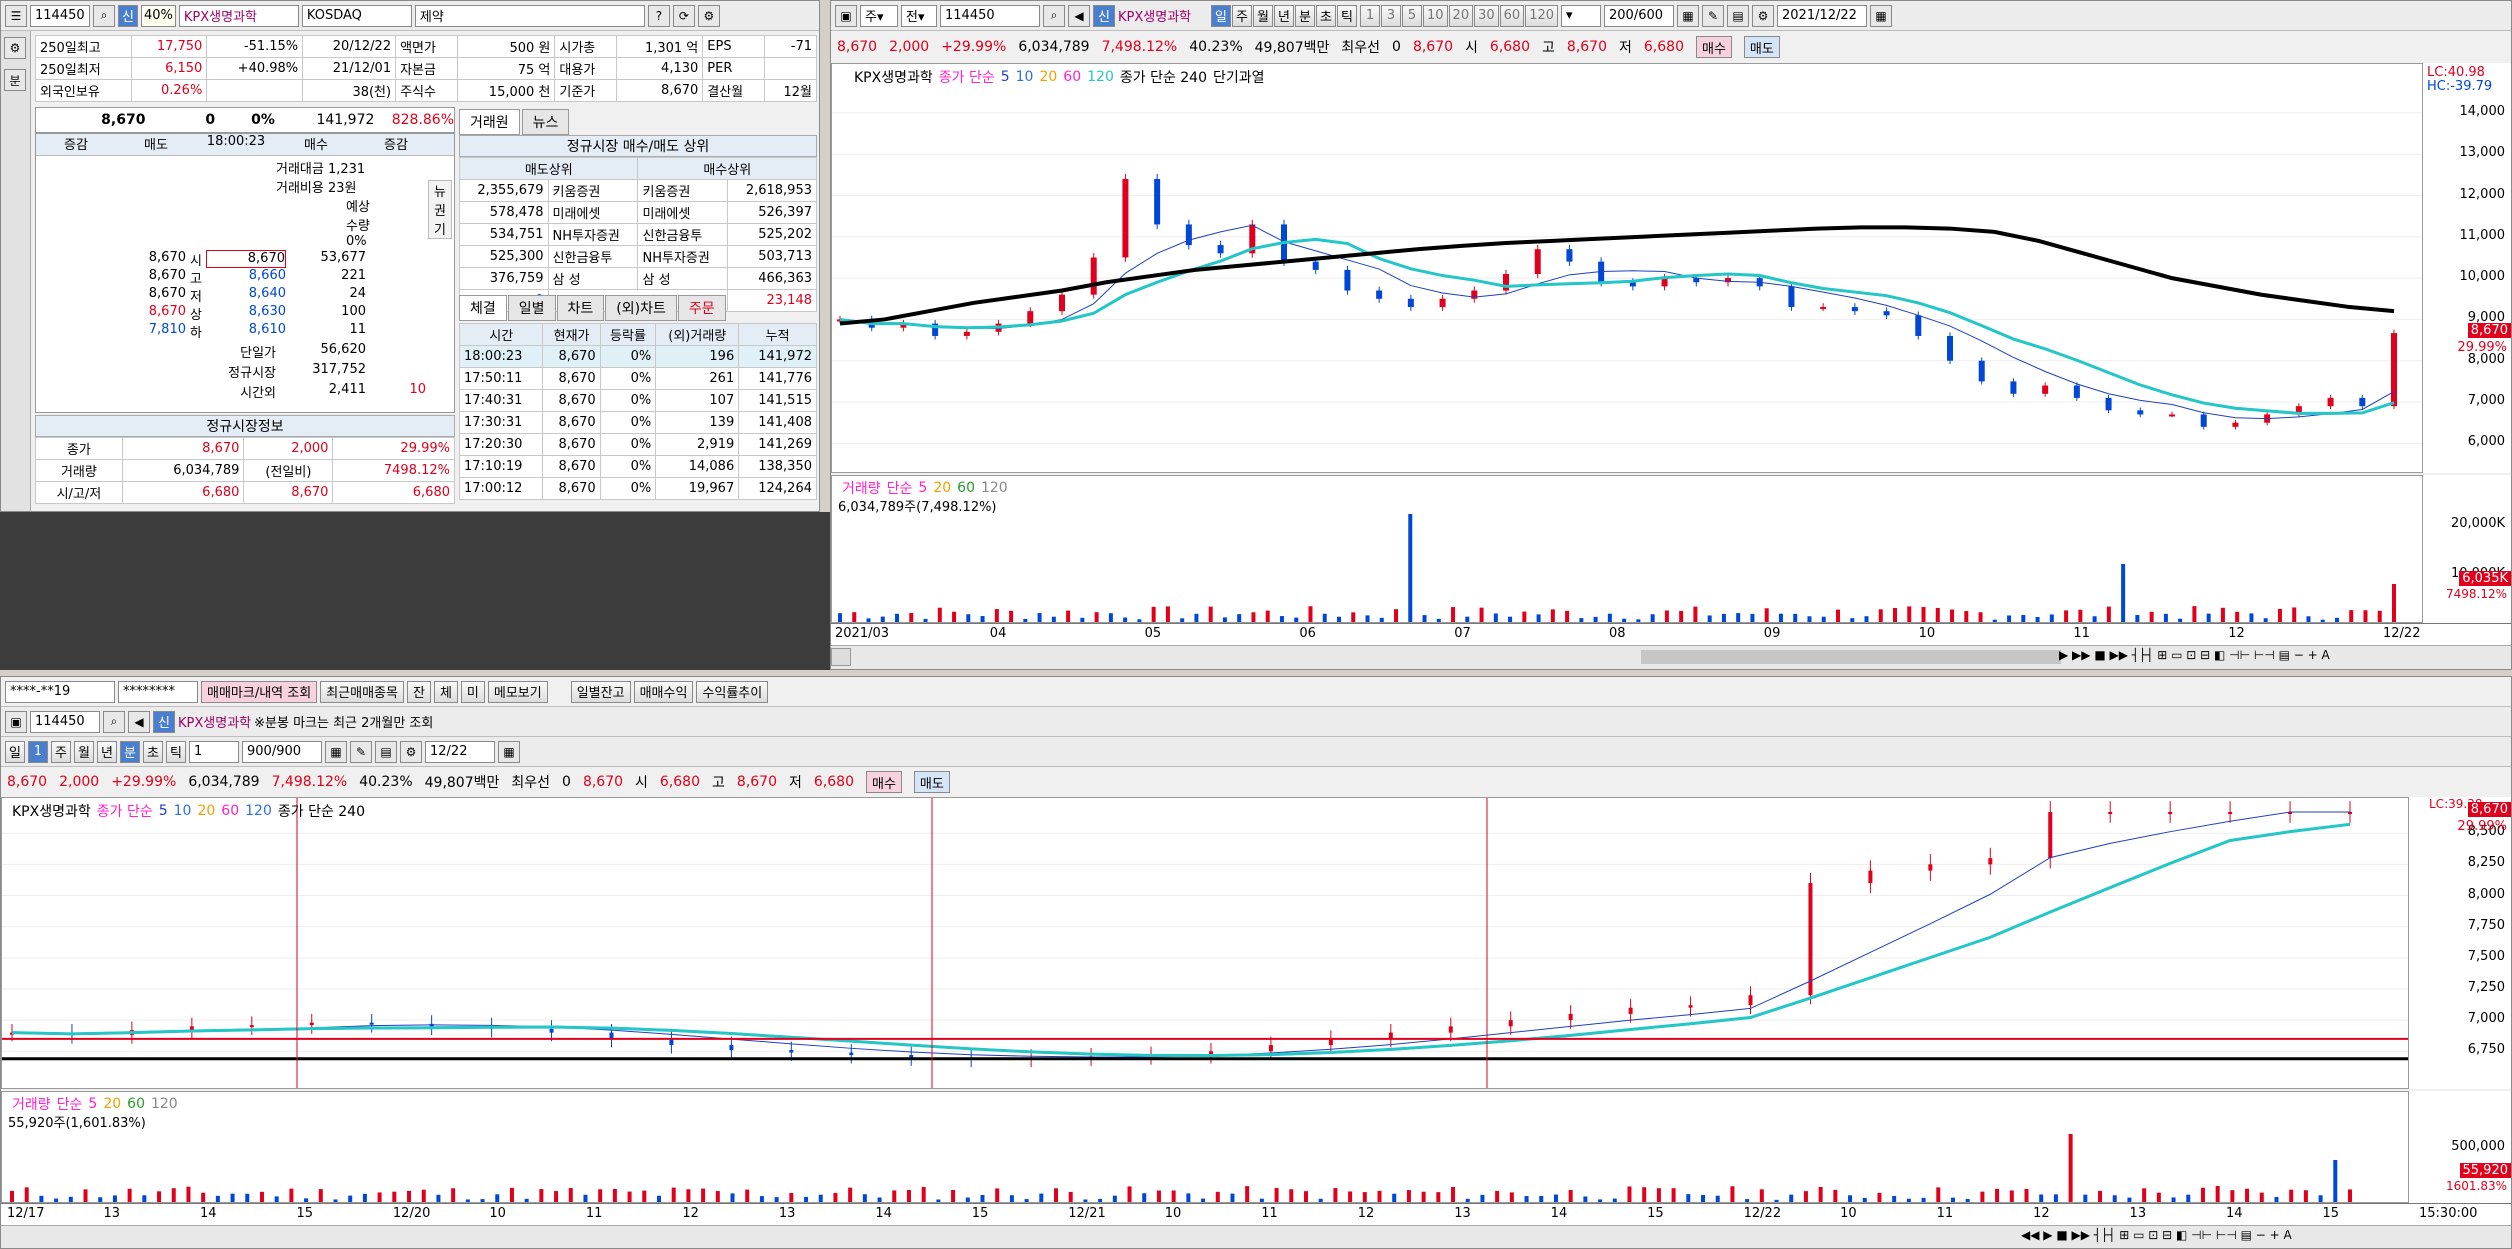 The height and width of the screenshot is (1249, 2512). Describe the element at coordinates (1461, 15) in the screenshot. I see `minute-20: 20` at that location.